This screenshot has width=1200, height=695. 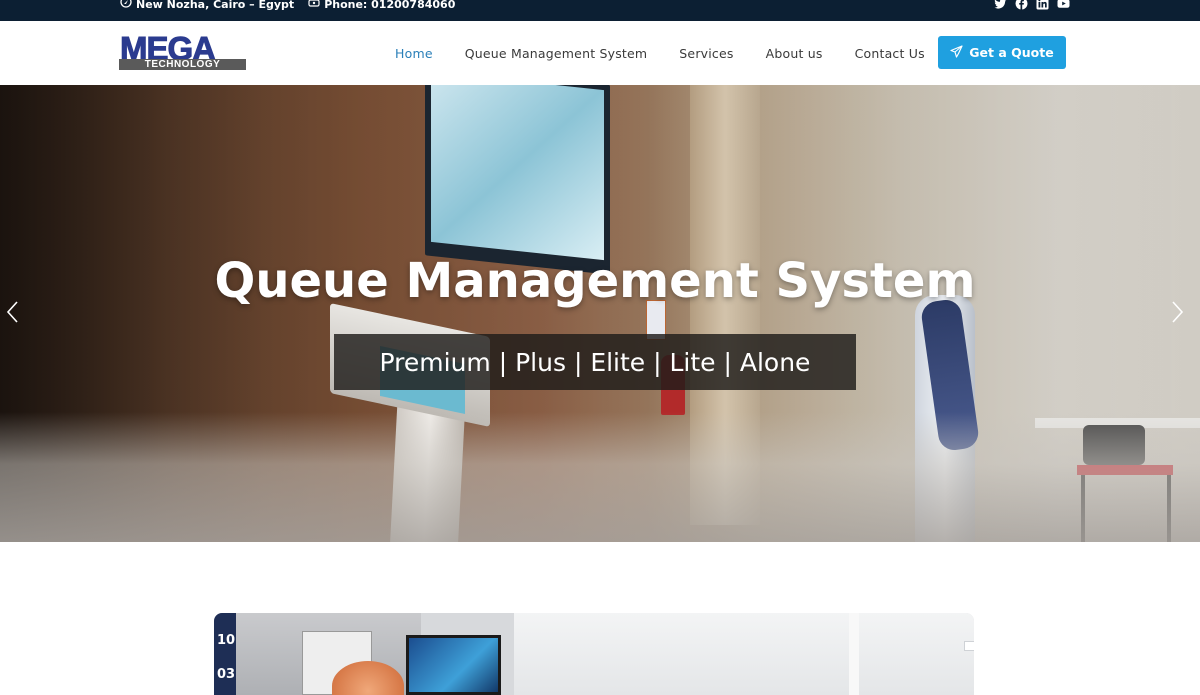 What do you see at coordinates (1032, 5) in the screenshot?
I see `social-links` at bounding box center [1032, 5].